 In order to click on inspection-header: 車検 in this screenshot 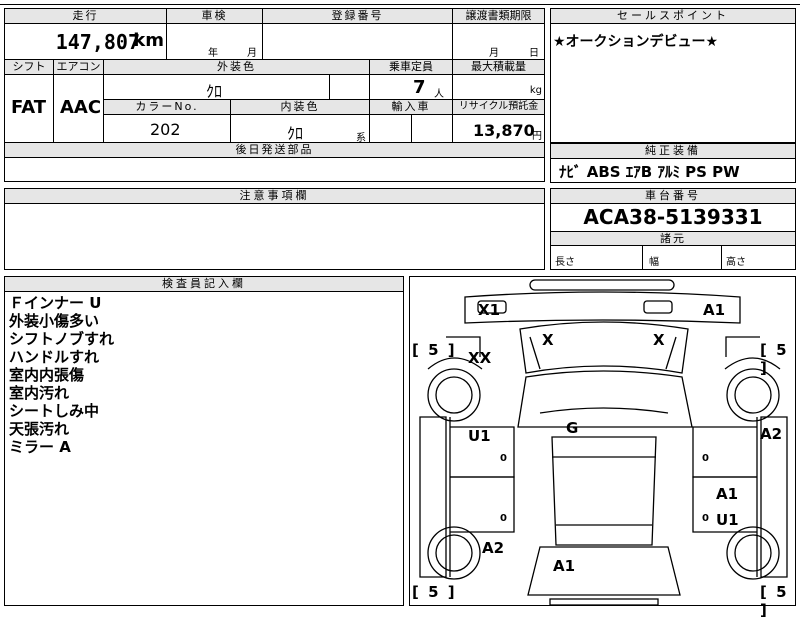, I will do `click(215, 16)`.